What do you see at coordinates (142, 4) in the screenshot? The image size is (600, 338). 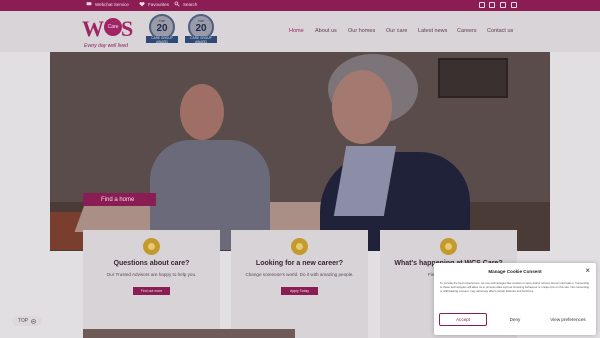 I see `heart-icon` at bounding box center [142, 4].